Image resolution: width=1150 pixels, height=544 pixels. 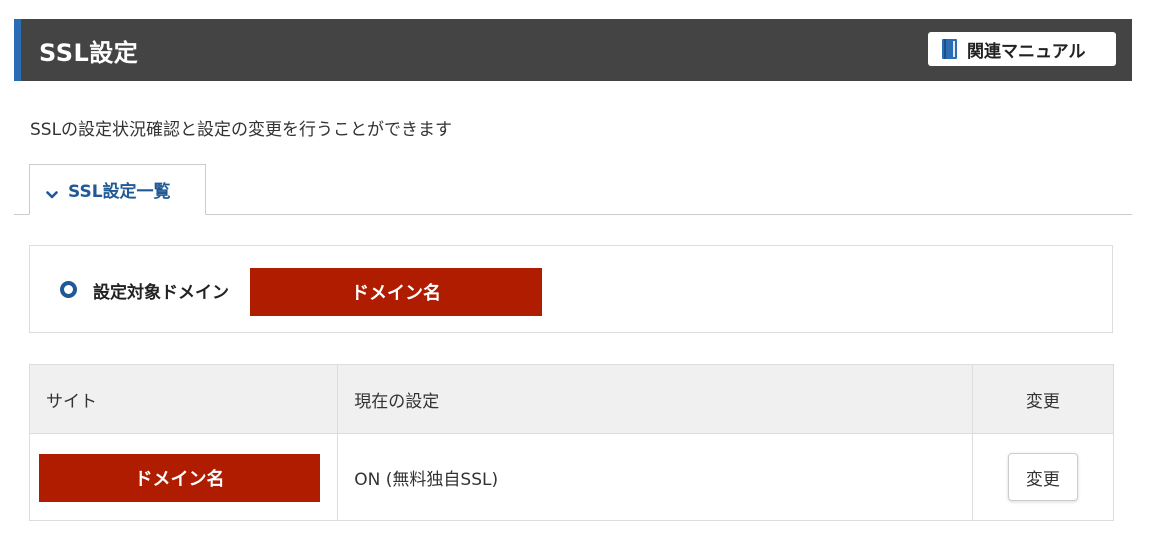 I want to click on column-header-site: サイト, so click(x=183, y=399).